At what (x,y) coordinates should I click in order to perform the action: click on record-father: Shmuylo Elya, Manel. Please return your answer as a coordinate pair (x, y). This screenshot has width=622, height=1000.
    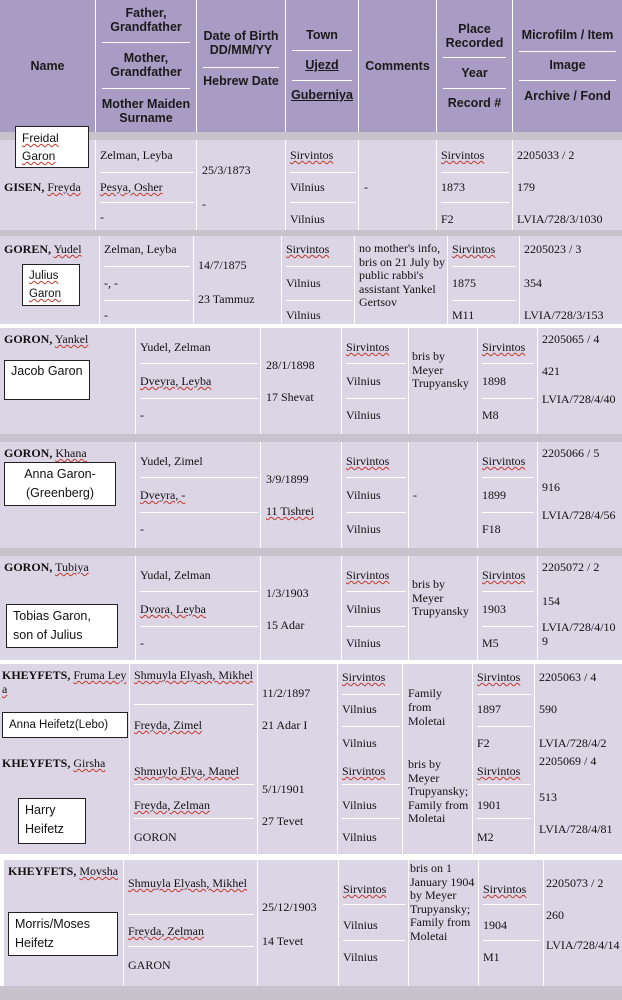
    Looking at the image, I should click on (186, 771).